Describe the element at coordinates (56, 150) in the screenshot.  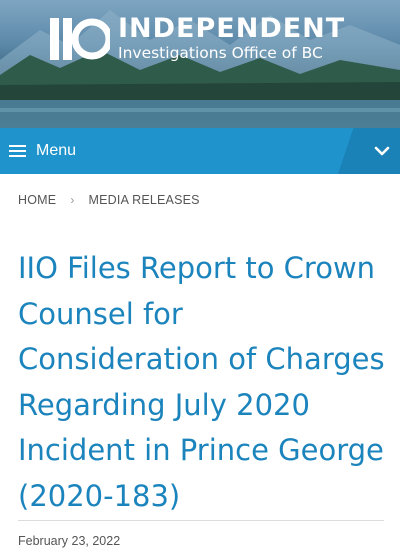
I see `menu-label: Menu` at that location.